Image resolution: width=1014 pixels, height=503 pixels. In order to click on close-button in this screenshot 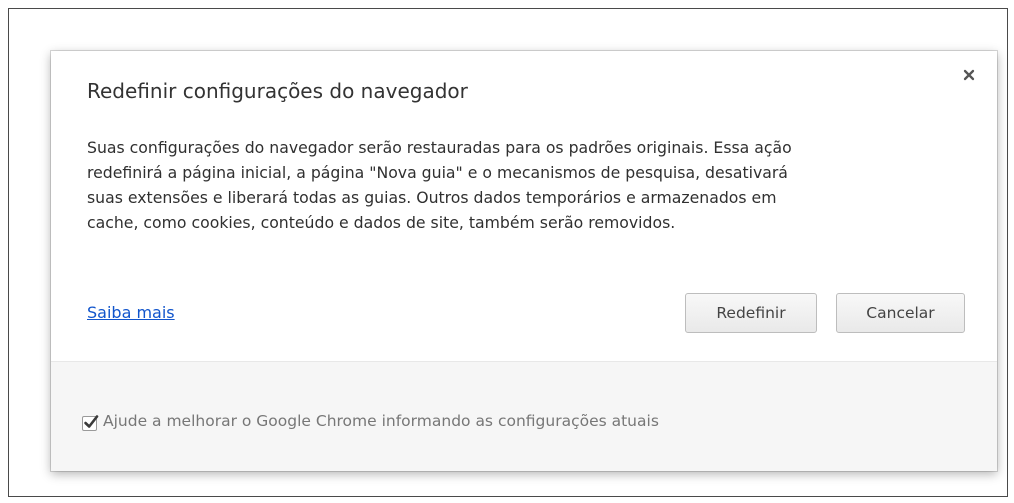, I will do `click(969, 75)`.